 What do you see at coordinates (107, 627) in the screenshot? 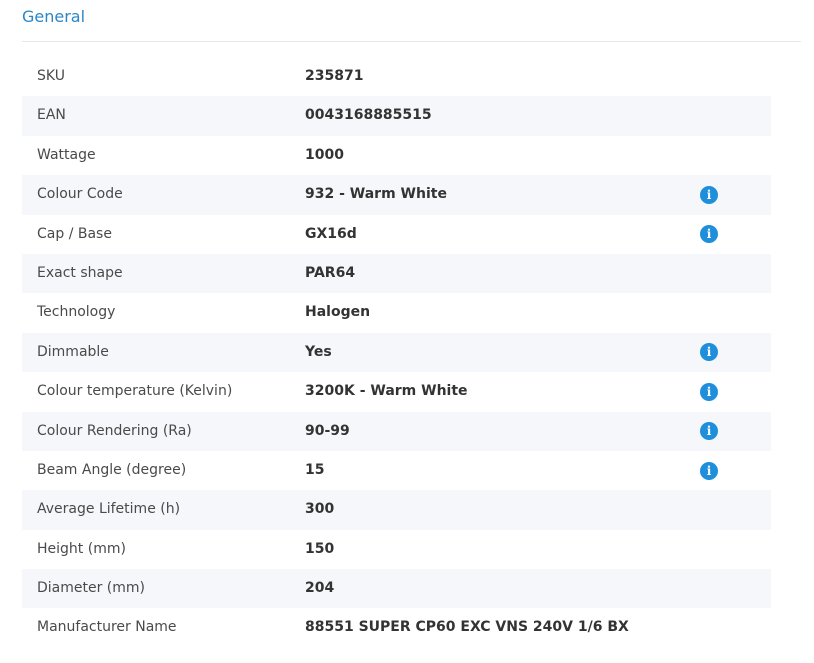
I see `spec-label: Manufacturer Name` at bounding box center [107, 627].